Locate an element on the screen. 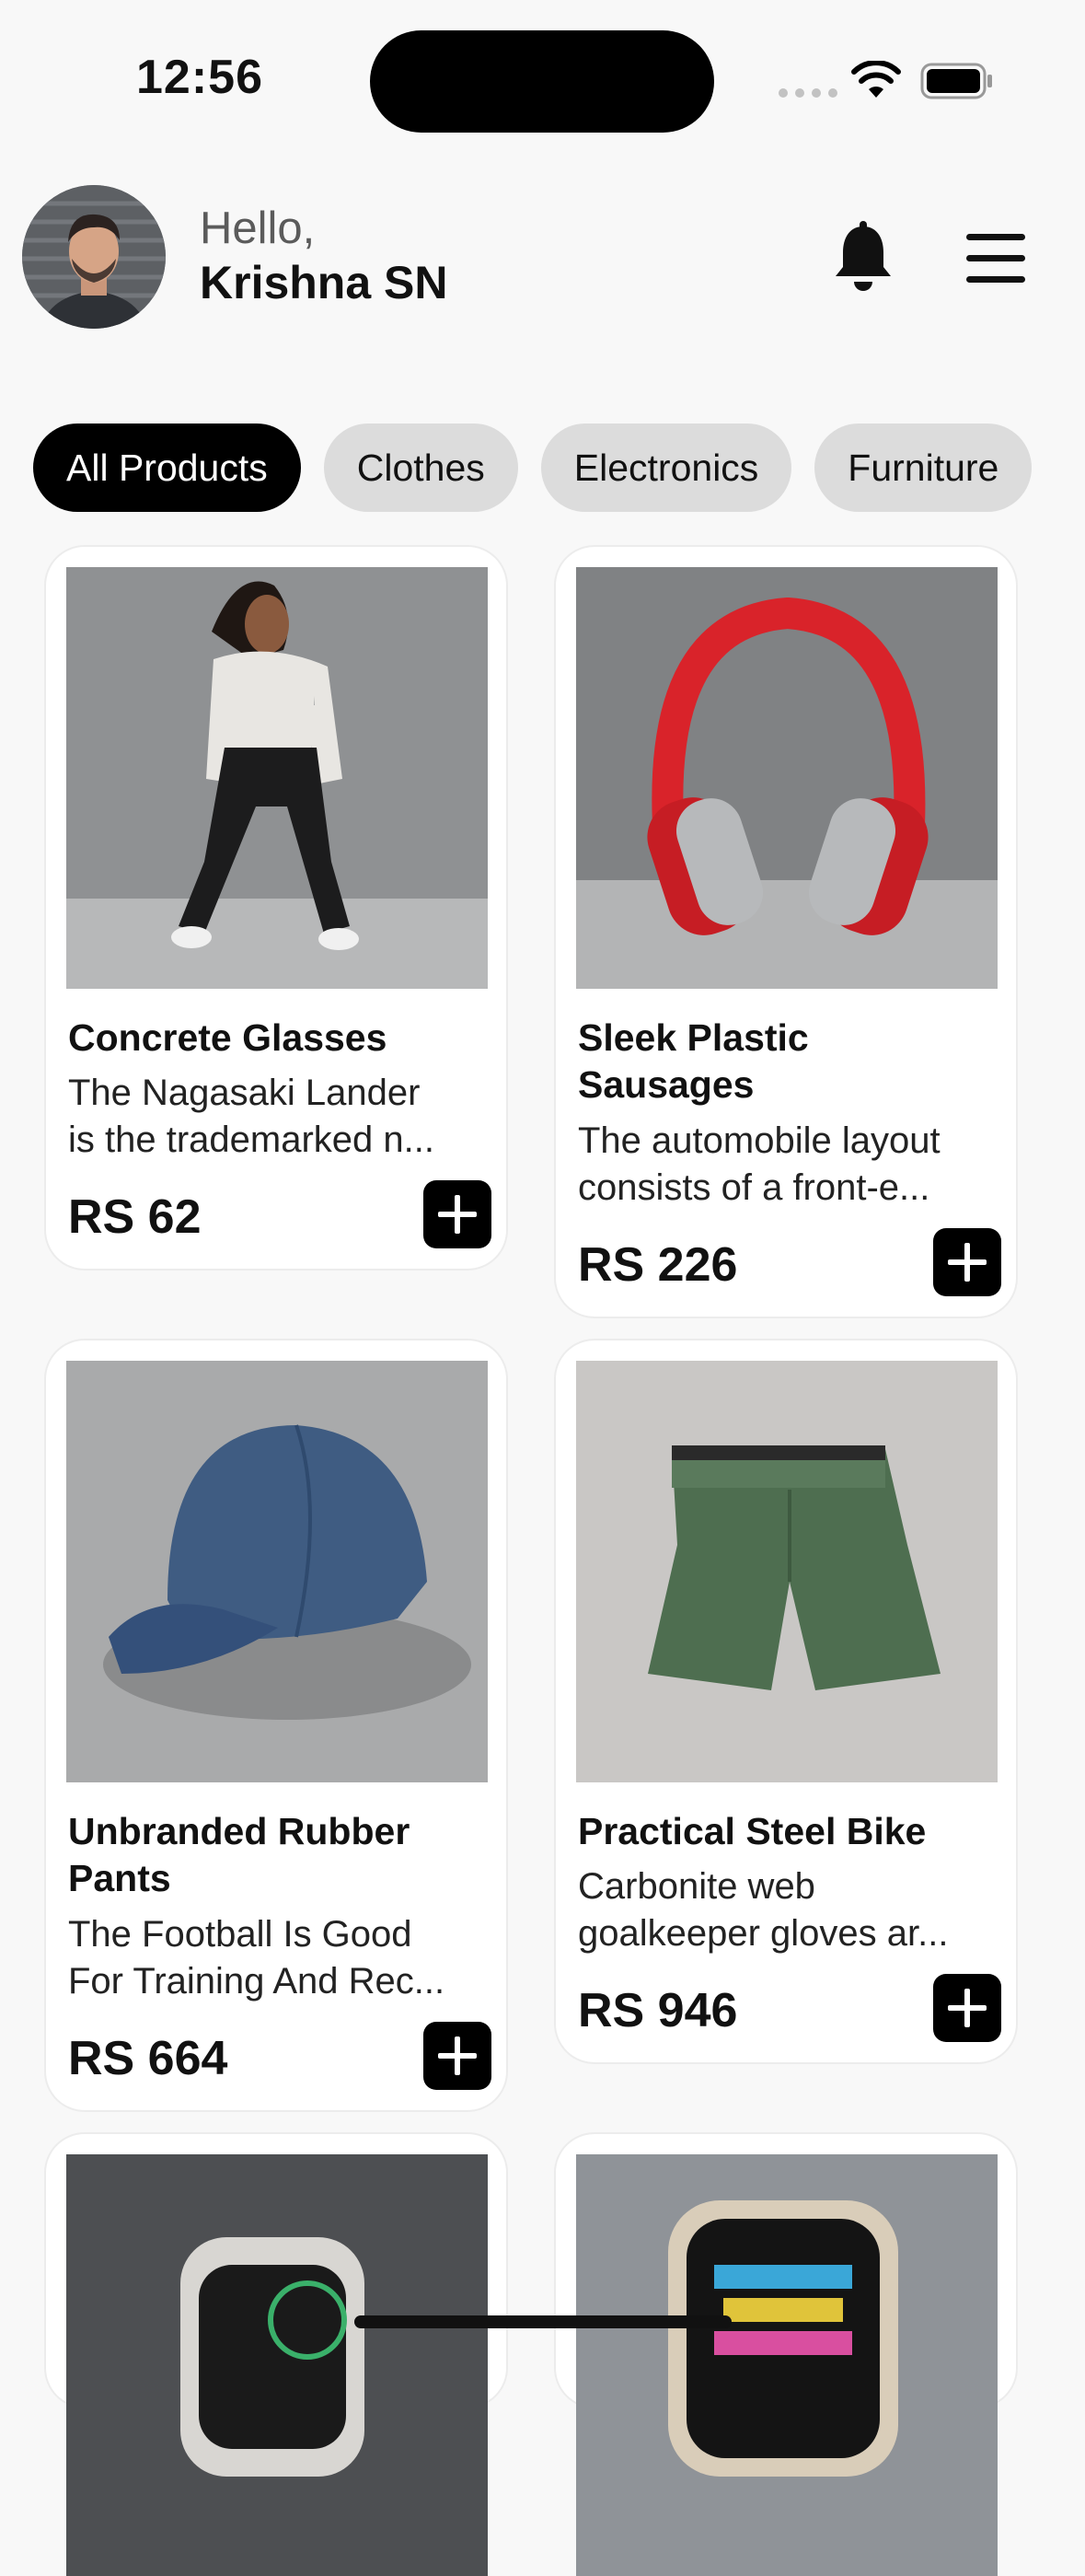  chip-furniture: Furniture is located at coordinates (923, 468).